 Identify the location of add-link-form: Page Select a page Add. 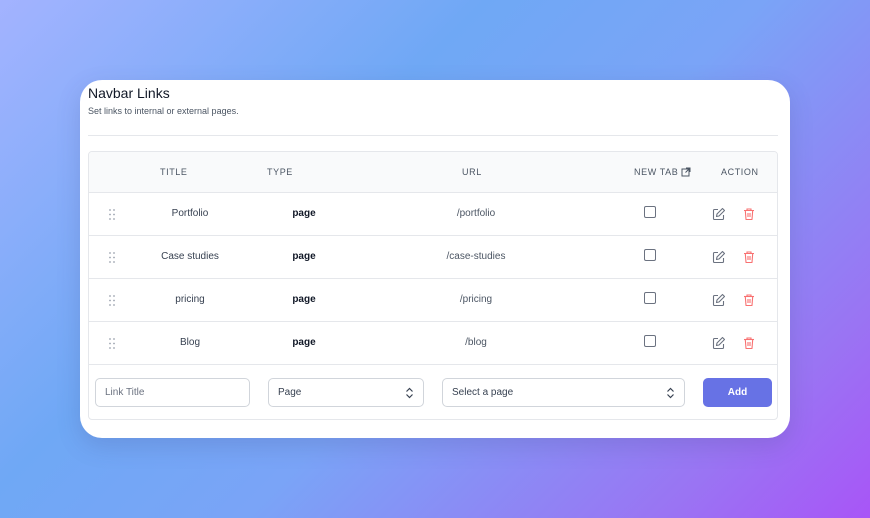
(433, 392).